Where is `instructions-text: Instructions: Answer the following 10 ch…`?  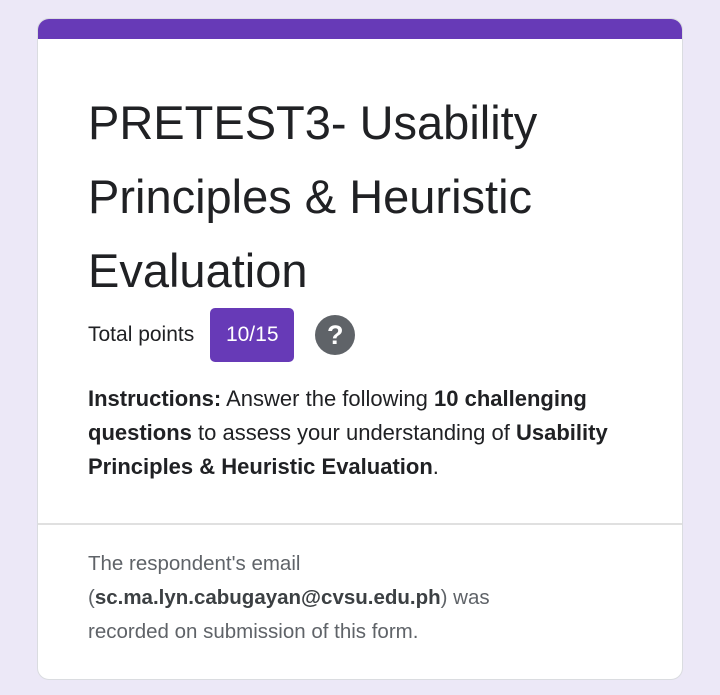 instructions-text: Instructions: Answer the following 10 ch… is located at coordinates (368, 433).